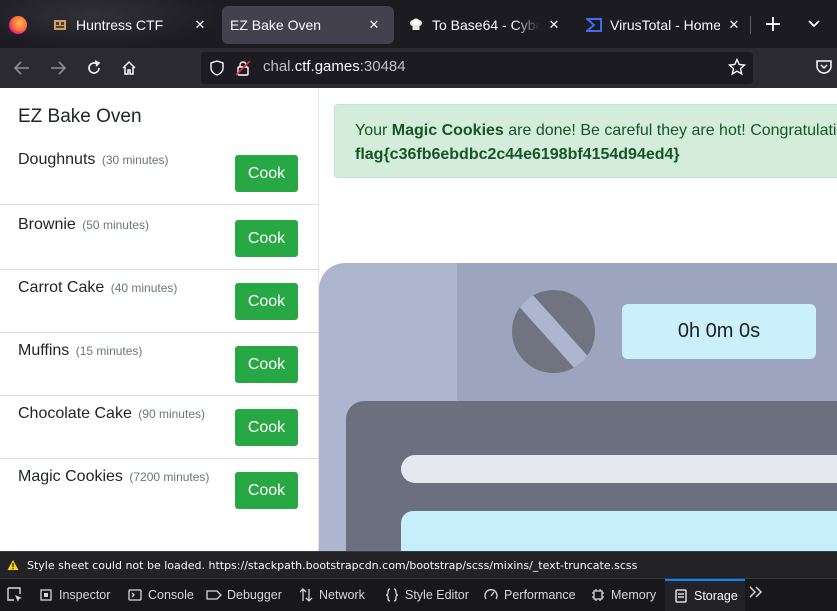 The width and height of the screenshot is (837, 611). I want to click on new-tab-button: +, so click(773, 26).